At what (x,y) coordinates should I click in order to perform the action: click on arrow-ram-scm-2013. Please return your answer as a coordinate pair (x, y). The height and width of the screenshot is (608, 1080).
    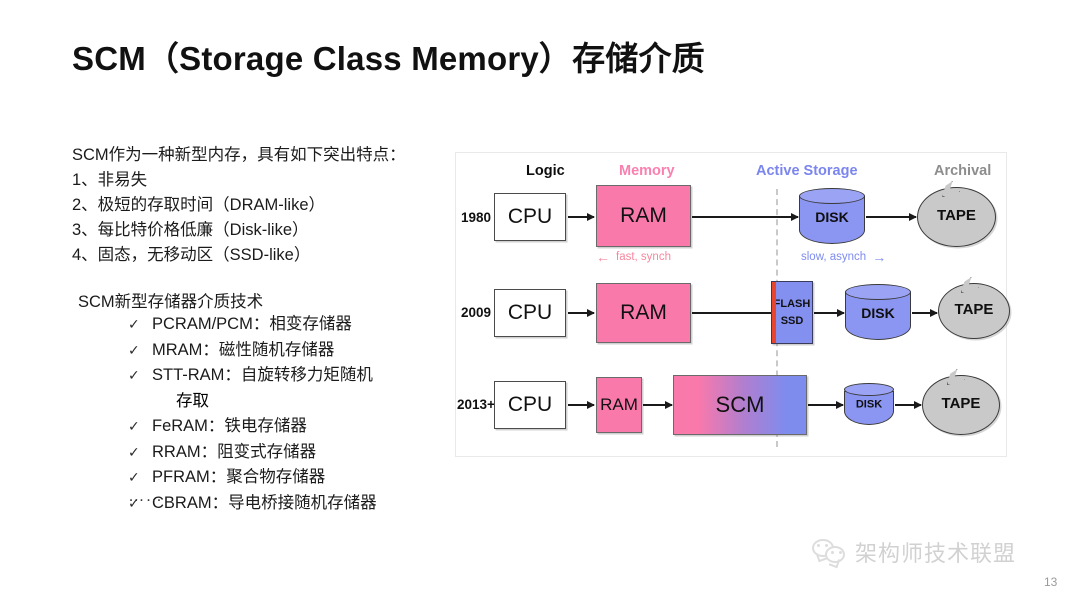
    Looking at the image, I should click on (658, 404).